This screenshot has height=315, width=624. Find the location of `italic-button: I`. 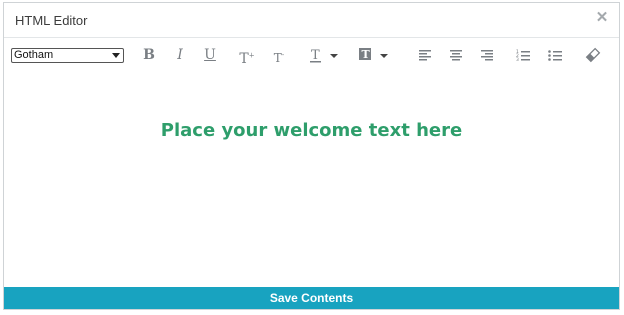

italic-button: I is located at coordinates (180, 55).